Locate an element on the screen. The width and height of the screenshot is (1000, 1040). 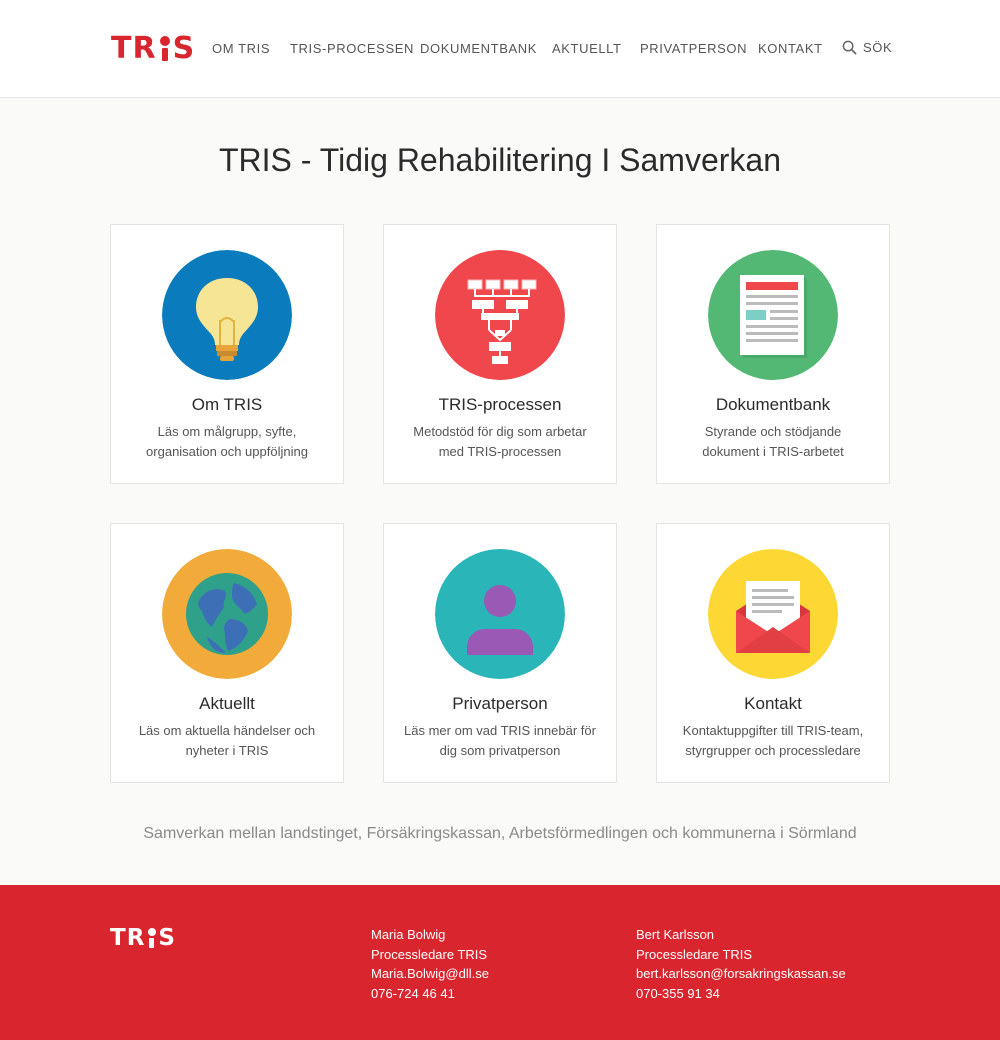
nav-item-privatperson: PRIVATPERSON is located at coordinates (693, 48).